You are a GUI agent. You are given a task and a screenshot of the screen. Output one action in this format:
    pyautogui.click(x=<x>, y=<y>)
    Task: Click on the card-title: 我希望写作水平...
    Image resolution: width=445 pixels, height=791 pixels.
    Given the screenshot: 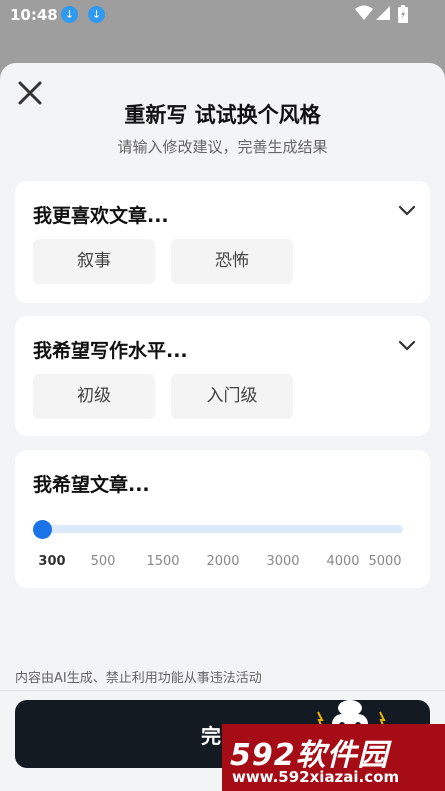 What is the action you would take?
    pyautogui.click(x=110, y=351)
    